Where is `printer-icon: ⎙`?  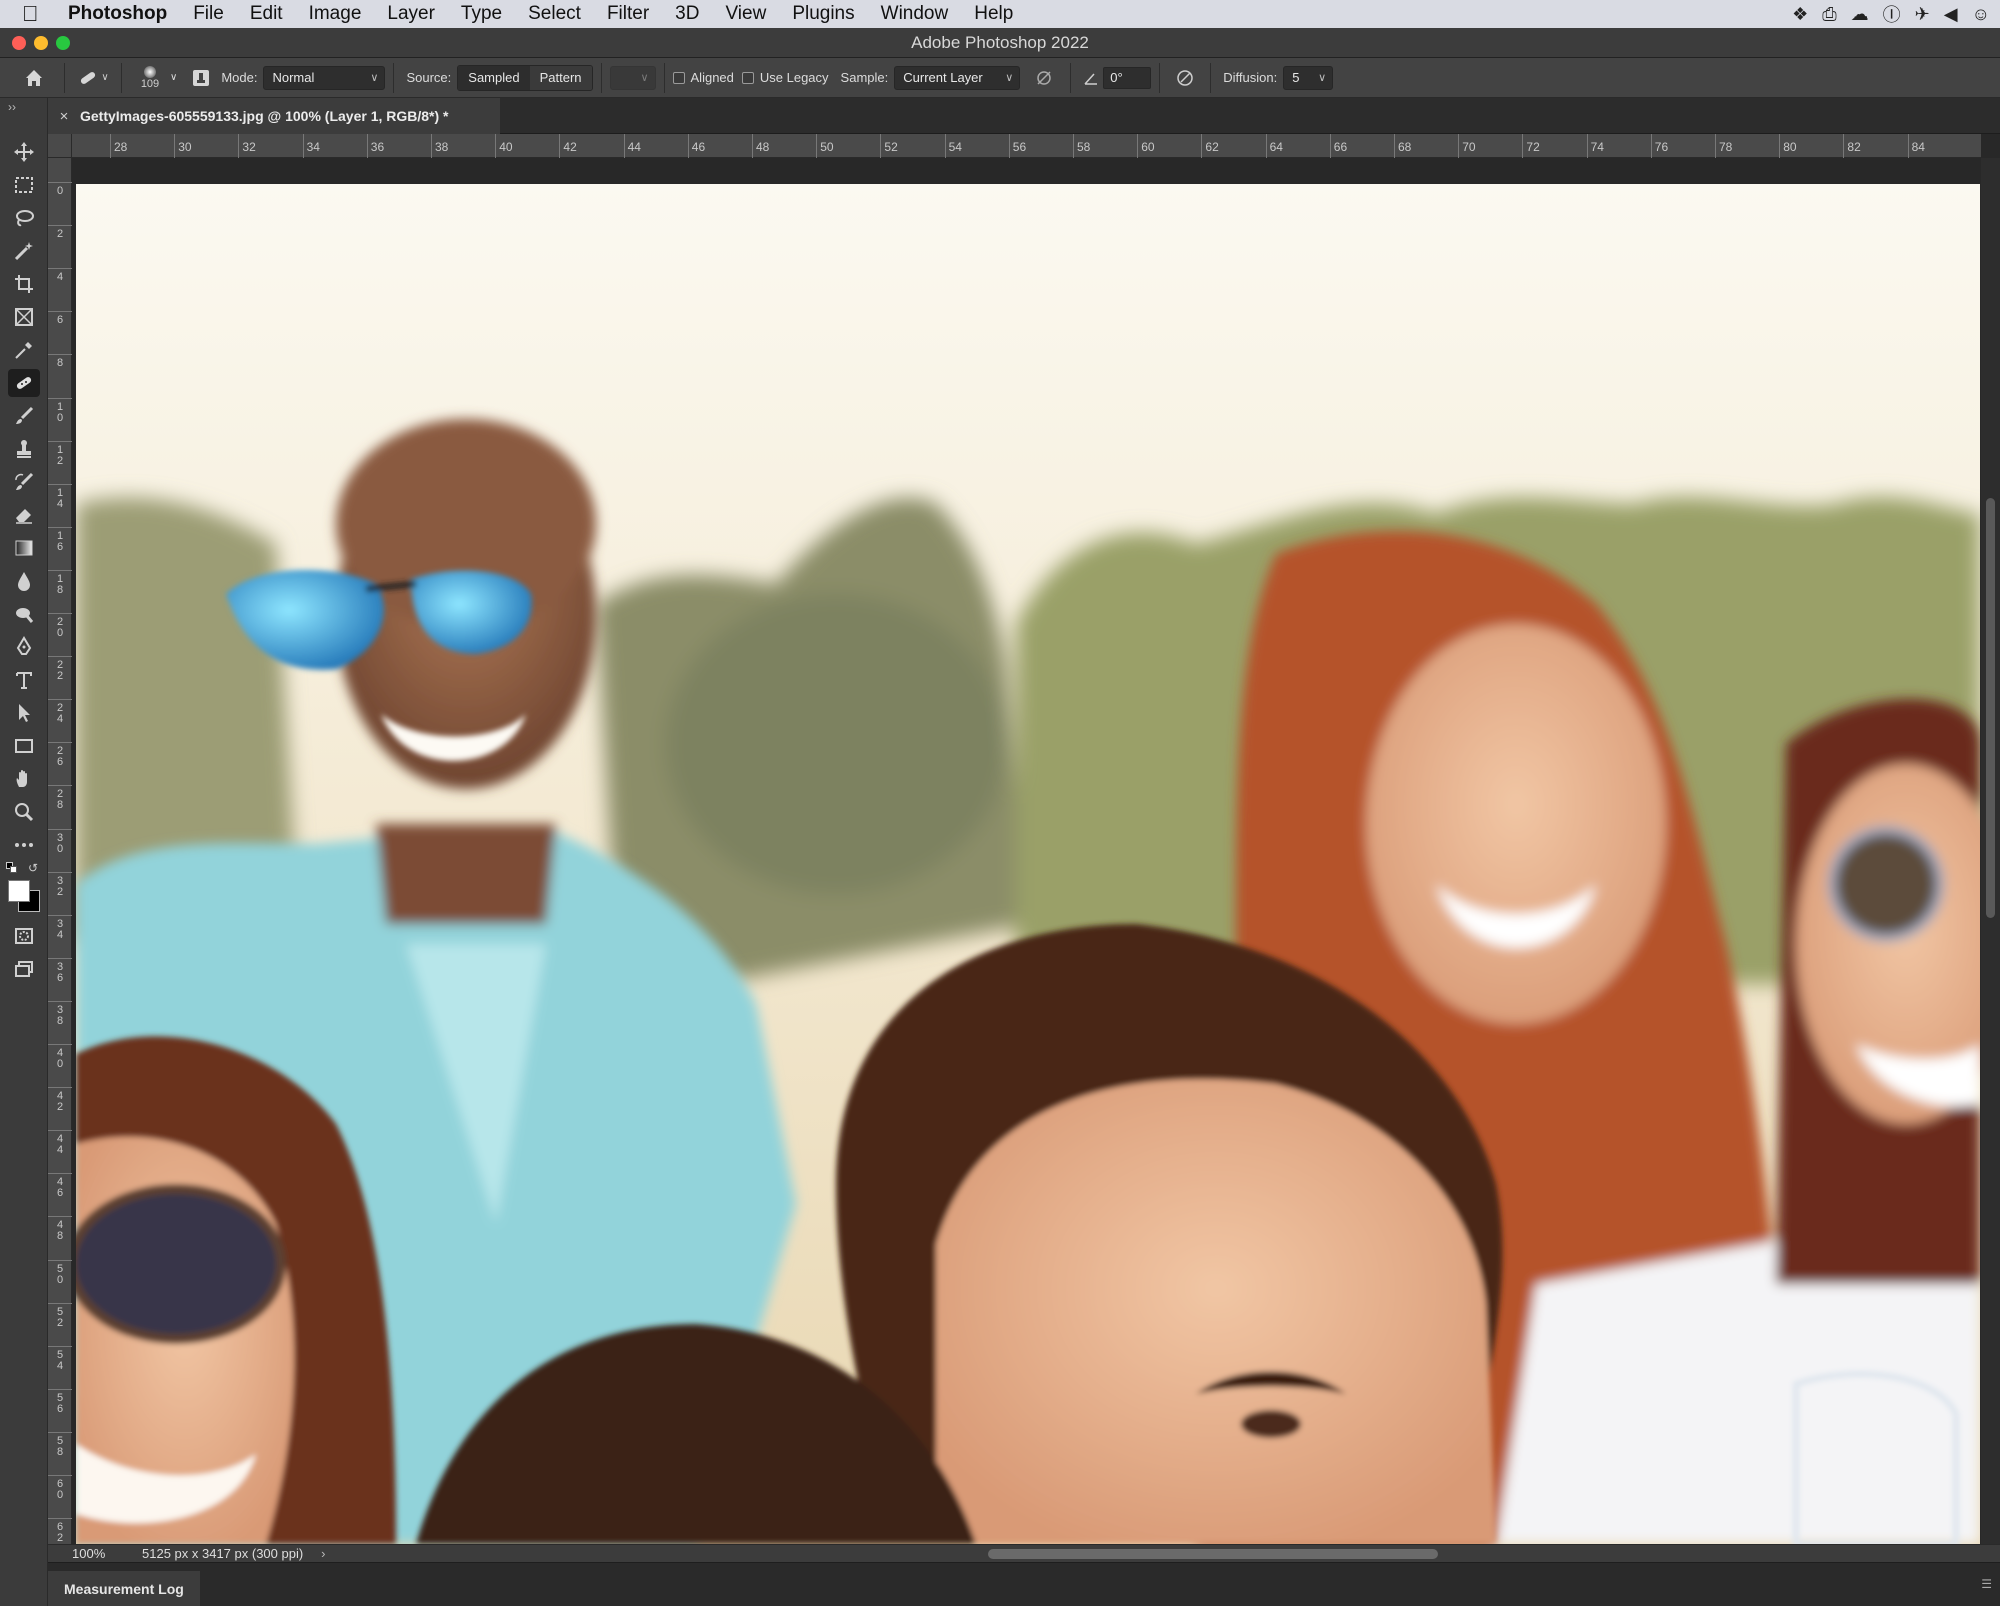 printer-icon: ⎙ is located at coordinates (1829, 14).